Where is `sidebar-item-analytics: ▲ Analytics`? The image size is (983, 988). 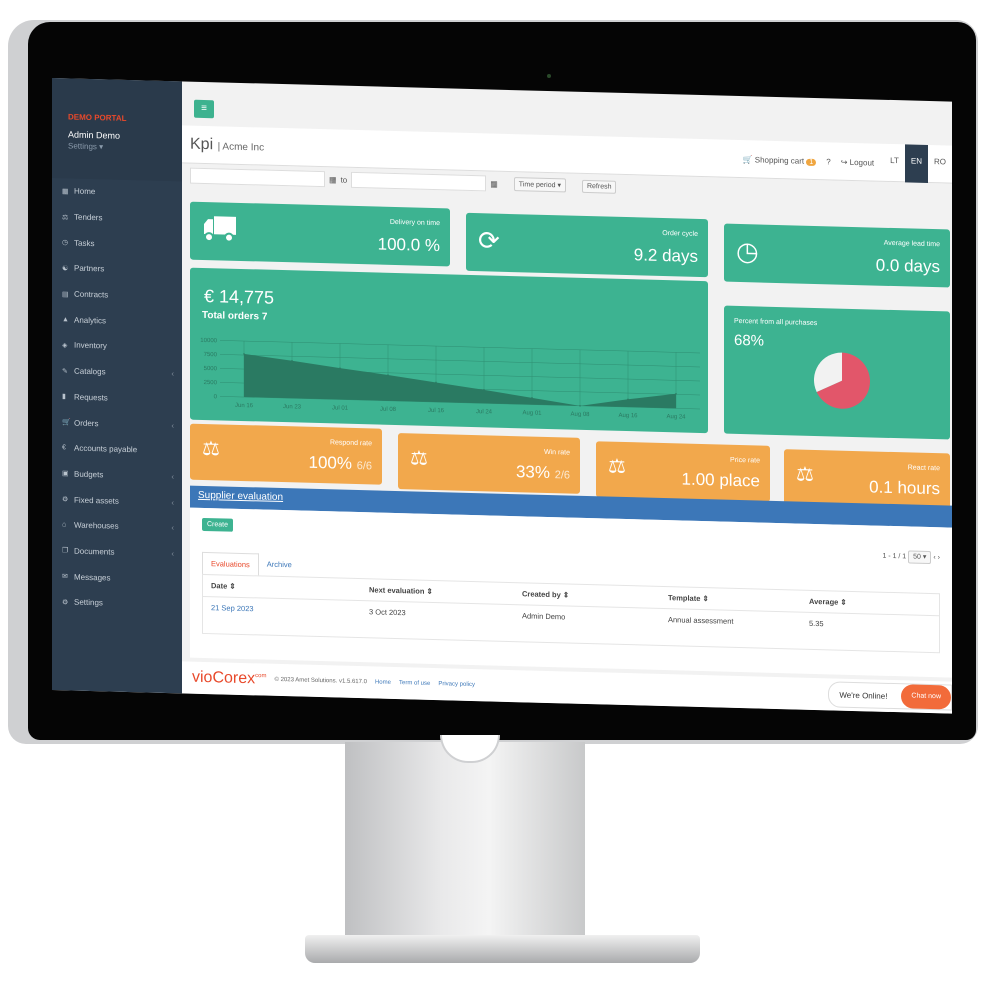 sidebar-item-analytics: ▲ Analytics is located at coordinates (117, 320).